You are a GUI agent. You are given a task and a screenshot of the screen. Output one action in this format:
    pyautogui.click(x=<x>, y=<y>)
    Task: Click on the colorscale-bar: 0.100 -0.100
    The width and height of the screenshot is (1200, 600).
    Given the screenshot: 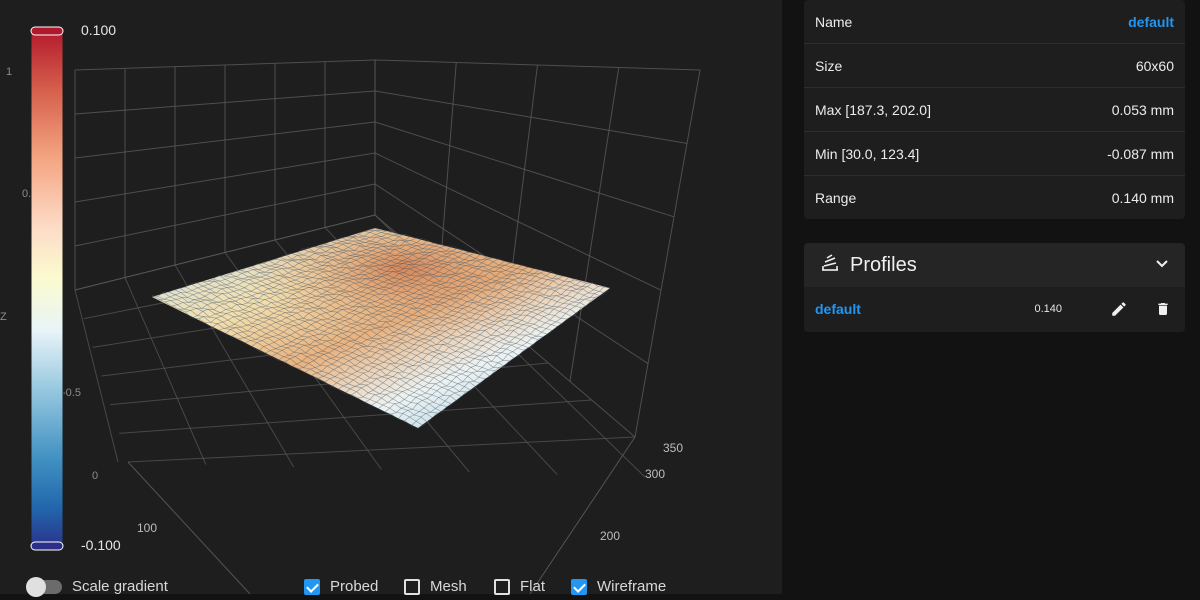 What is the action you would take?
    pyautogui.click(x=75, y=287)
    